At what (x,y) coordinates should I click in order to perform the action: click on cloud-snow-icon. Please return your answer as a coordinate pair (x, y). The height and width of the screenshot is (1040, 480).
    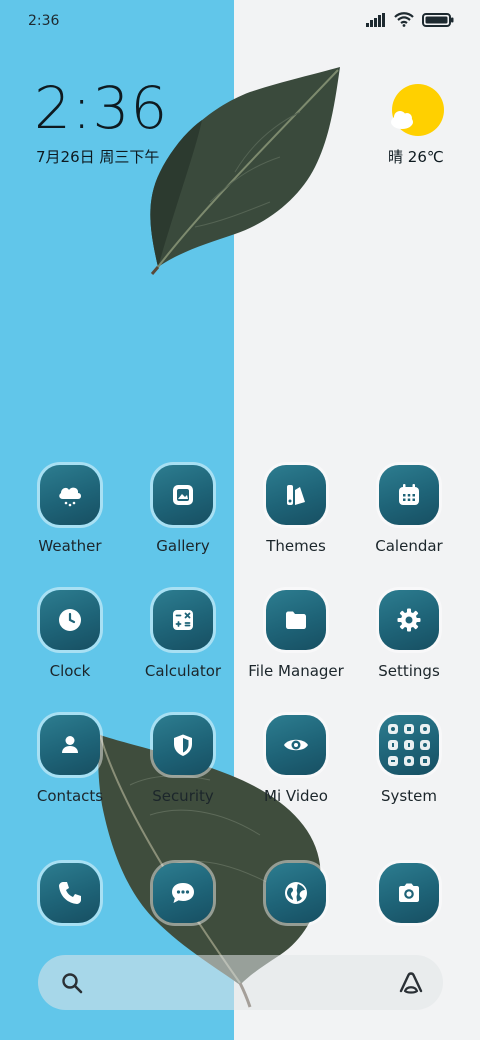
    Looking at the image, I should click on (70, 497).